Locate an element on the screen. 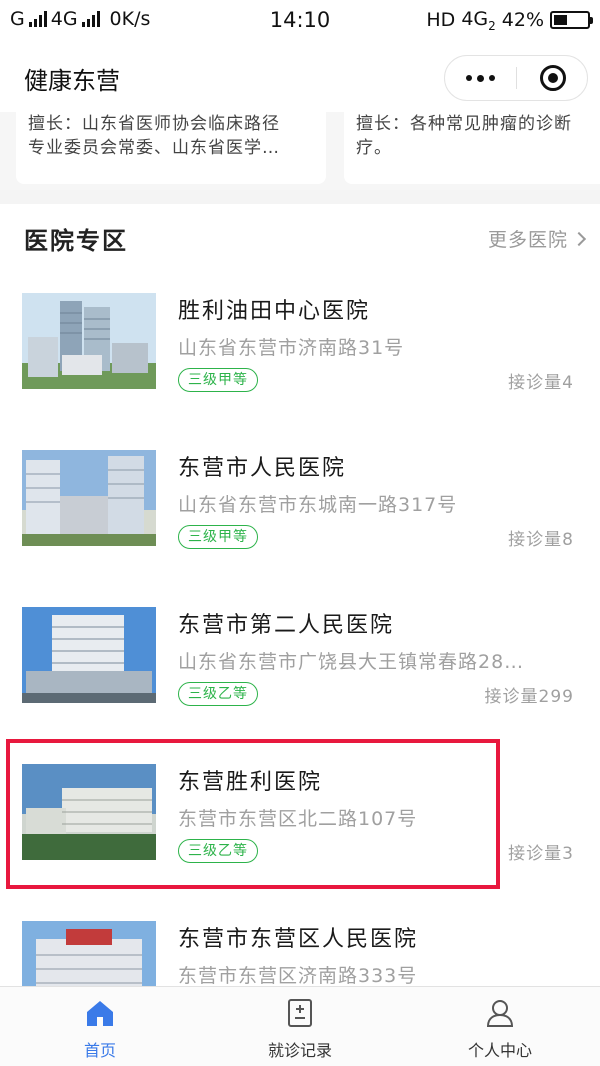 The height and width of the screenshot is (1066, 600). hospital-visit-count: 接诊量8 is located at coordinates (541, 540).